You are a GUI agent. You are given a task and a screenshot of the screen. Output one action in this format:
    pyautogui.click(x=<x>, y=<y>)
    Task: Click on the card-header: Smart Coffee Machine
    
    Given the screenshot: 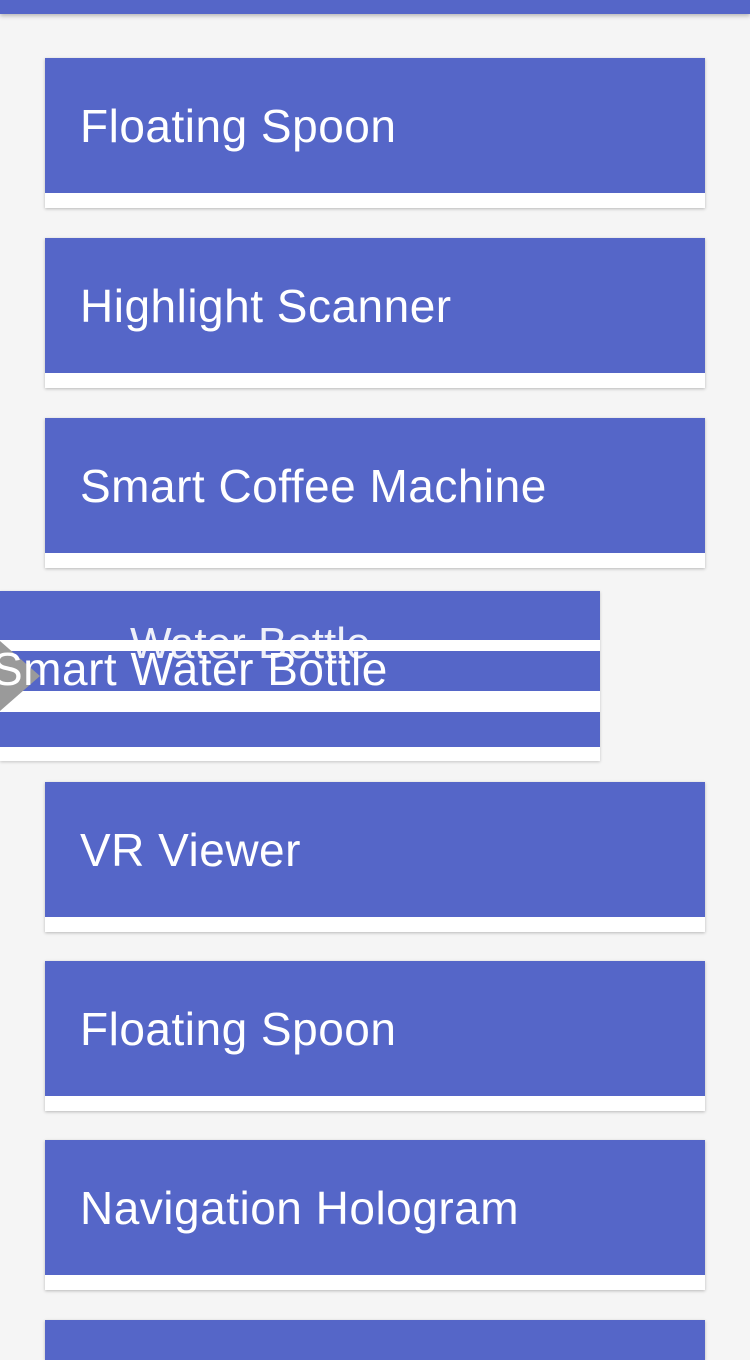 What is the action you would take?
    pyautogui.click(x=375, y=485)
    